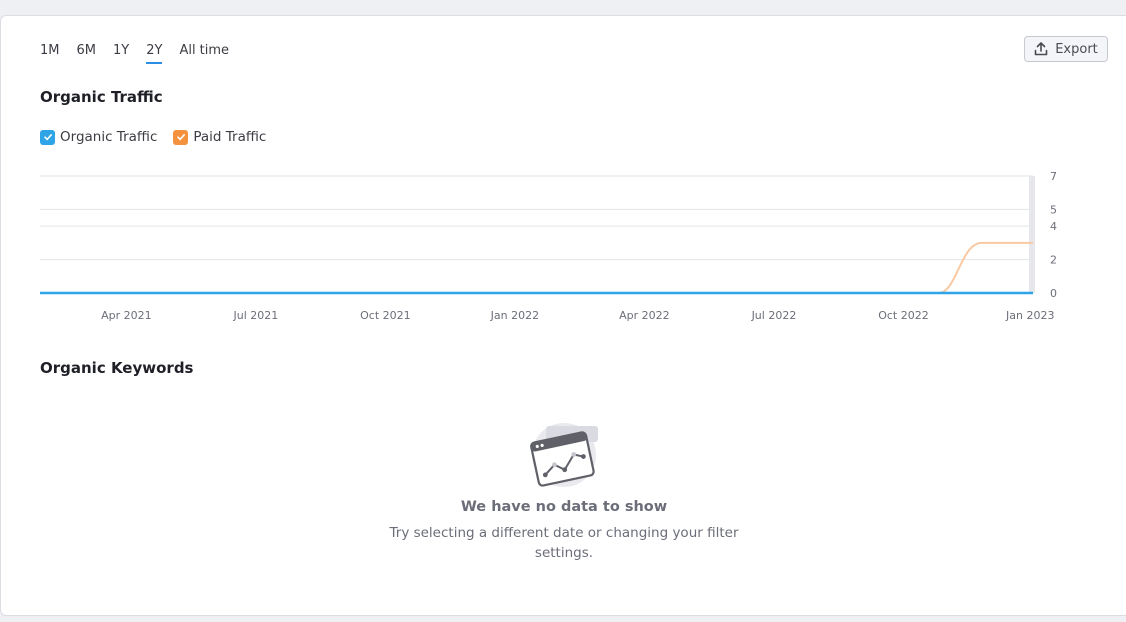 This screenshot has width=1126, height=622. Describe the element at coordinates (1041, 49) in the screenshot. I see `upload-icon` at that location.